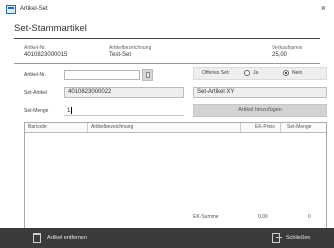  Describe the element at coordinates (277, 238) in the screenshot. I see `exit-icon` at that location.